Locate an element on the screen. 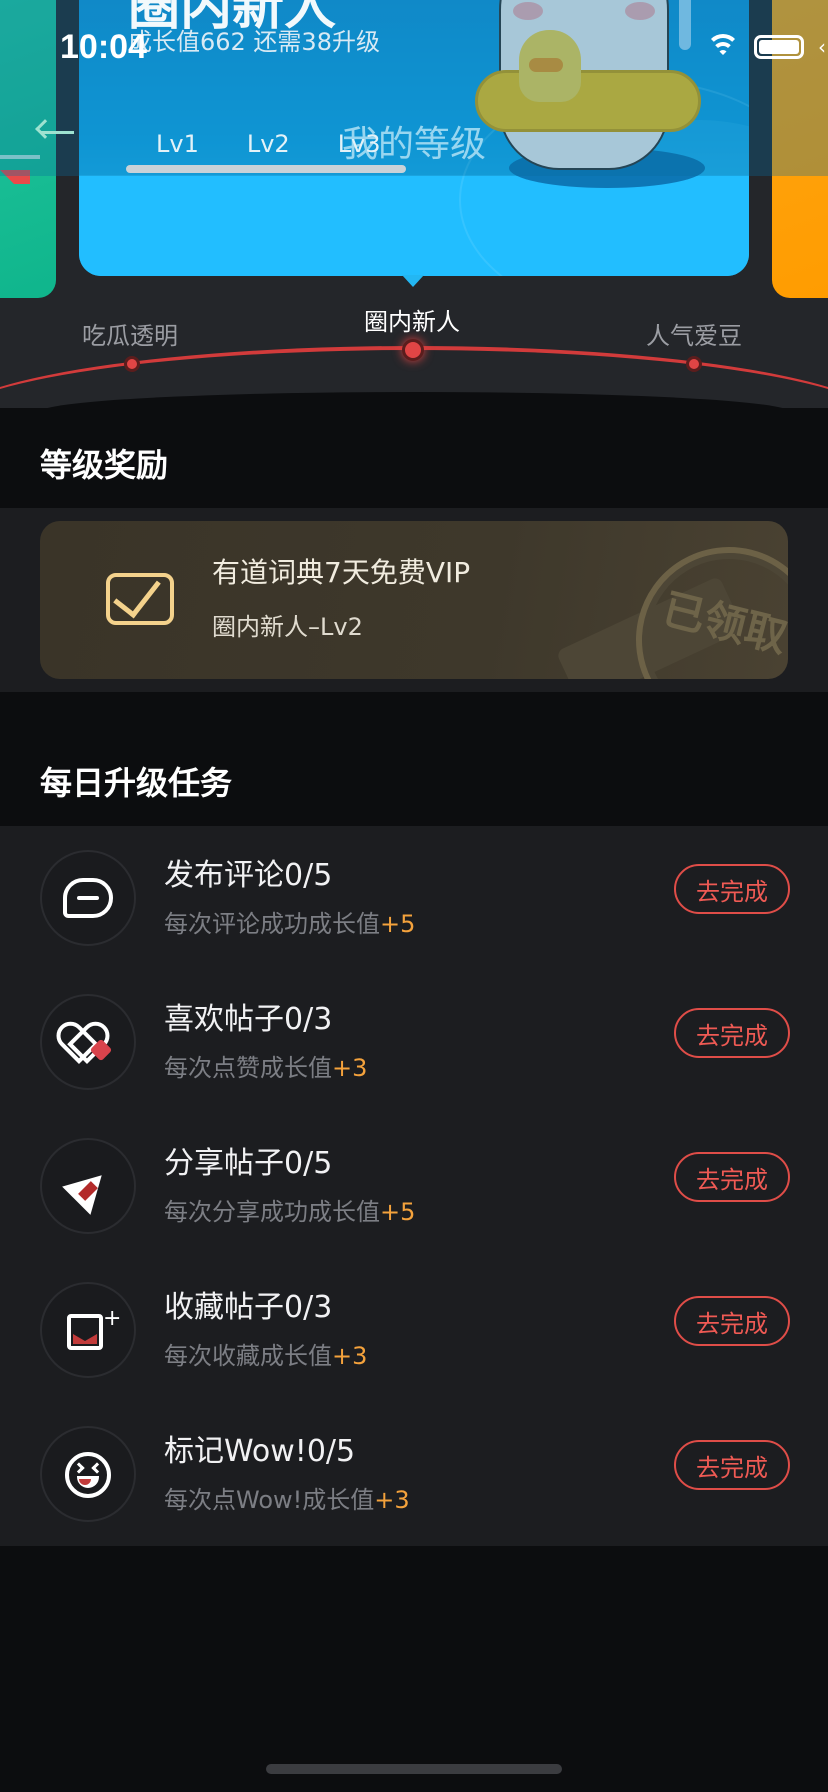  heart-icon is located at coordinates (88, 1042).